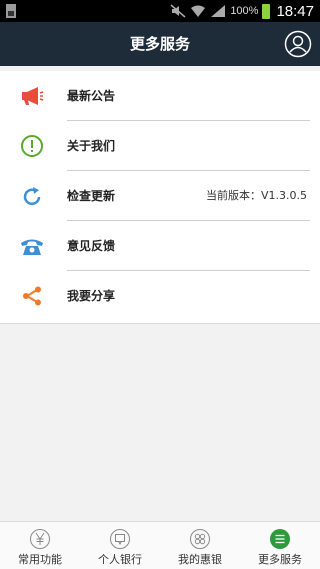 Image resolution: width=320 pixels, height=569 pixels. Describe the element at coordinates (91, 246) in the screenshot. I see `menu-item-label: 意见反馈` at that location.